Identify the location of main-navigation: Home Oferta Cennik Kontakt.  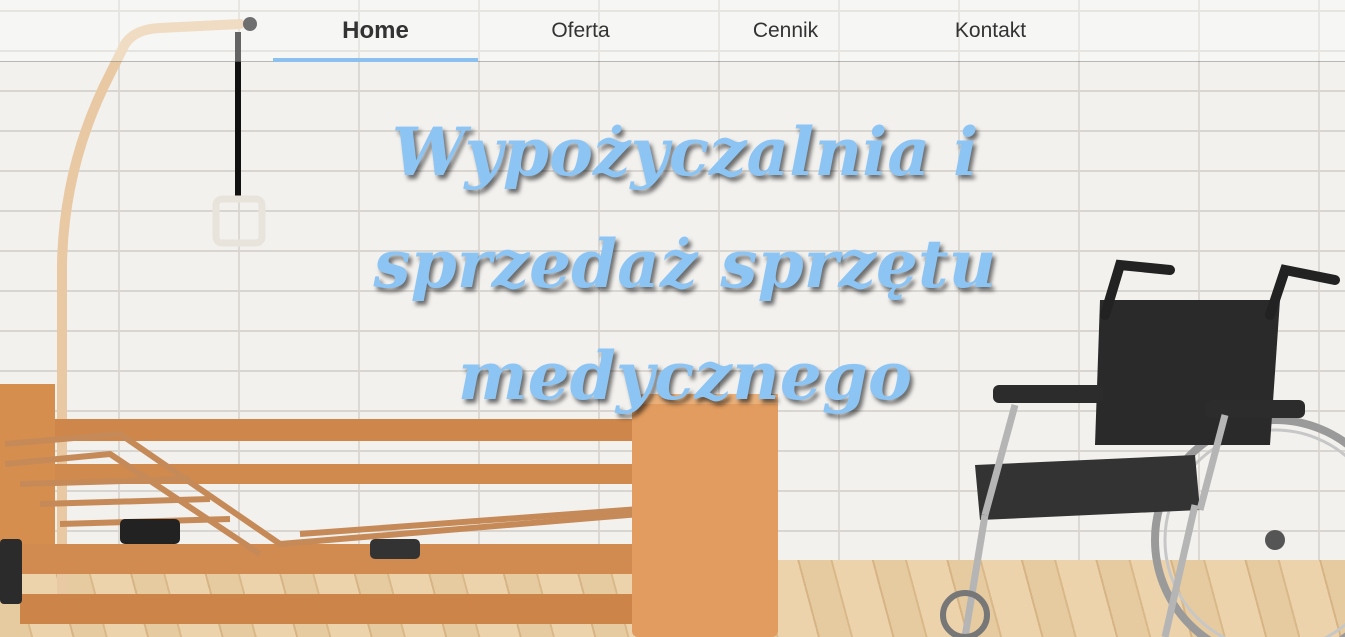
(672, 31).